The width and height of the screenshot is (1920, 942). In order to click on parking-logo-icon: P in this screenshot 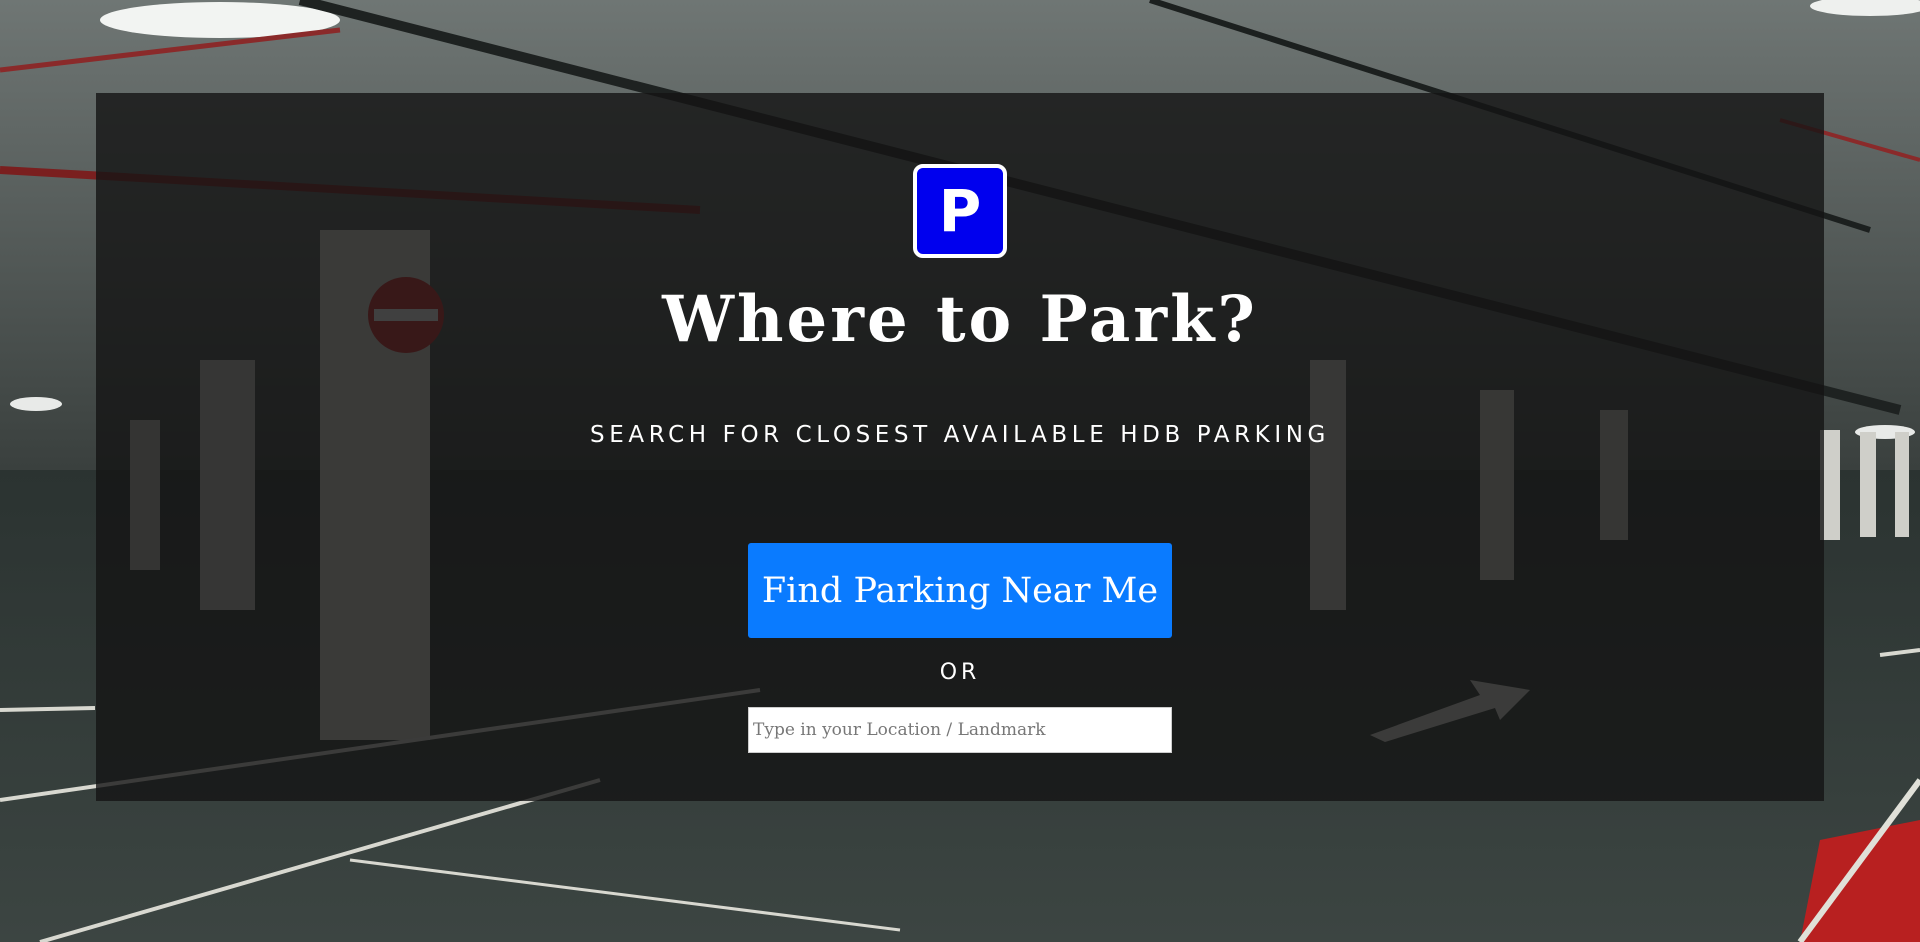, I will do `click(960, 211)`.